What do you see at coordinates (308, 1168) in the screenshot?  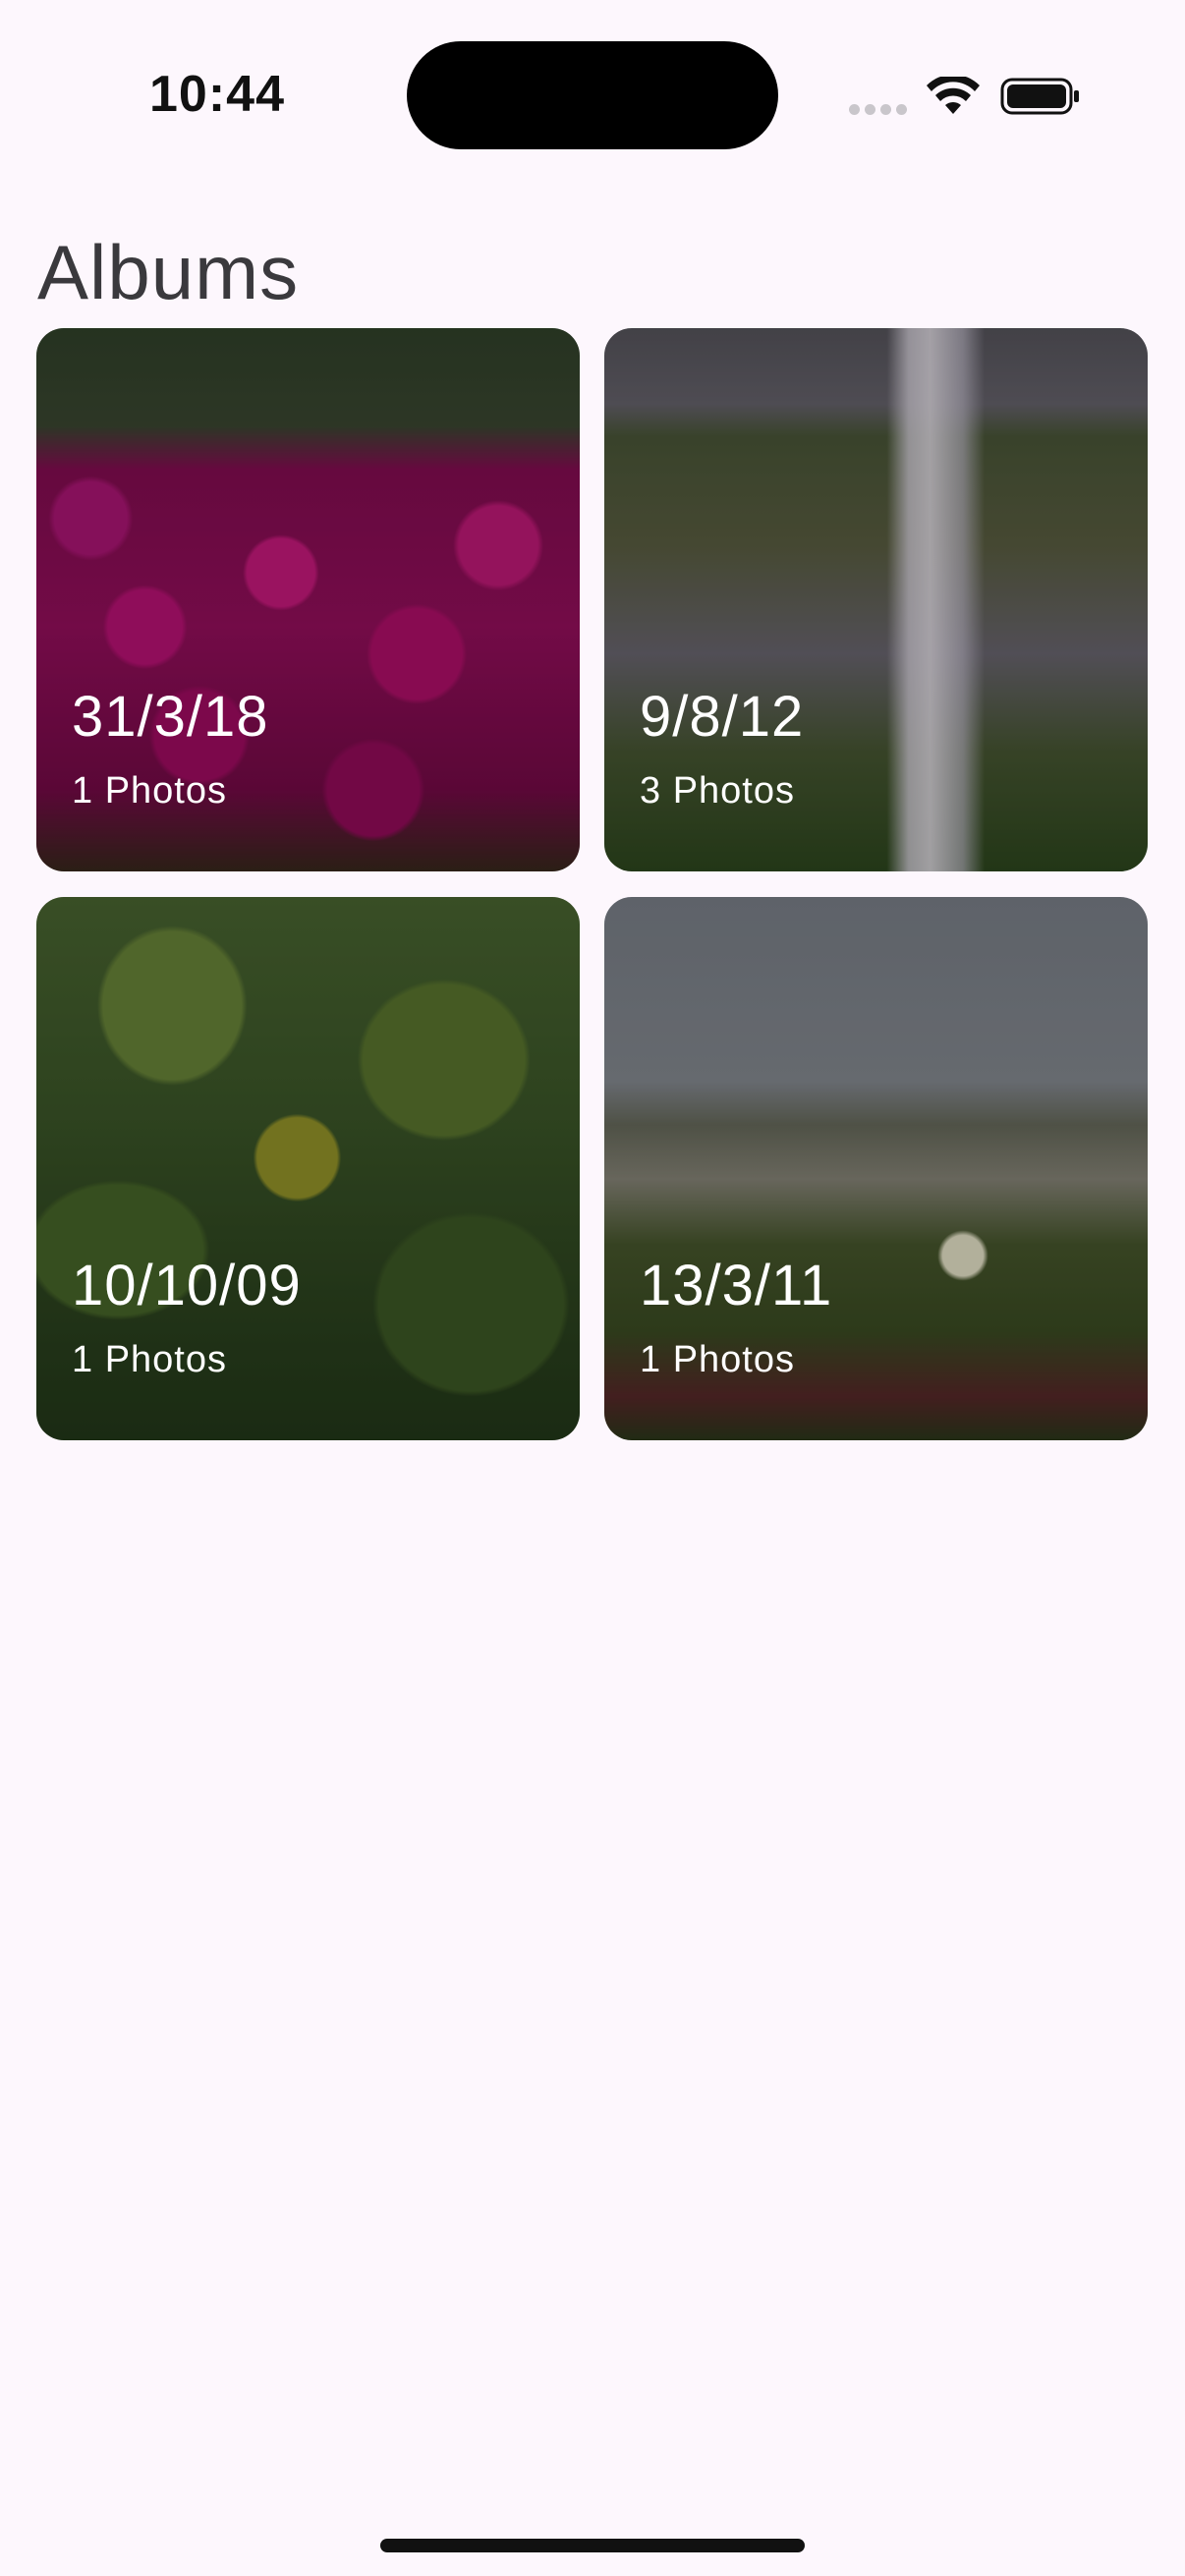 I see `album-card: 10/10/09 1 Photos` at bounding box center [308, 1168].